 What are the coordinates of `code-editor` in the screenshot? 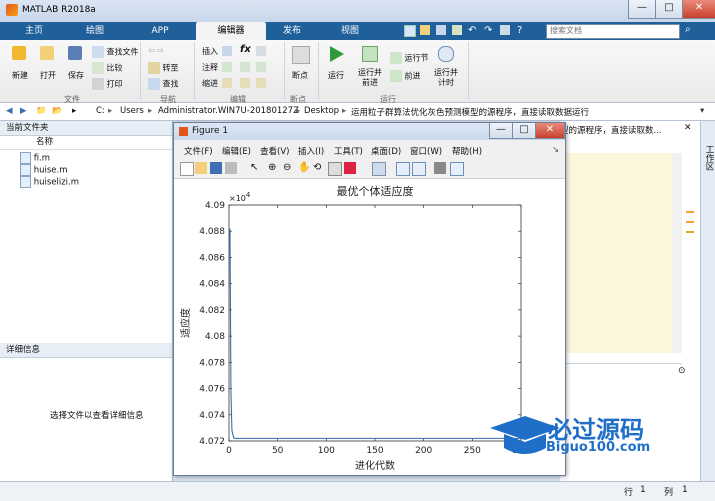 It's located at (616, 253).